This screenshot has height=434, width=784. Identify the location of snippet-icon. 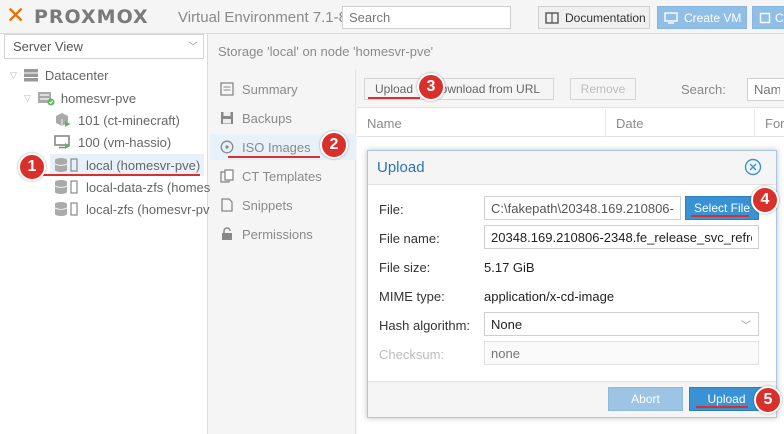
(227, 205).